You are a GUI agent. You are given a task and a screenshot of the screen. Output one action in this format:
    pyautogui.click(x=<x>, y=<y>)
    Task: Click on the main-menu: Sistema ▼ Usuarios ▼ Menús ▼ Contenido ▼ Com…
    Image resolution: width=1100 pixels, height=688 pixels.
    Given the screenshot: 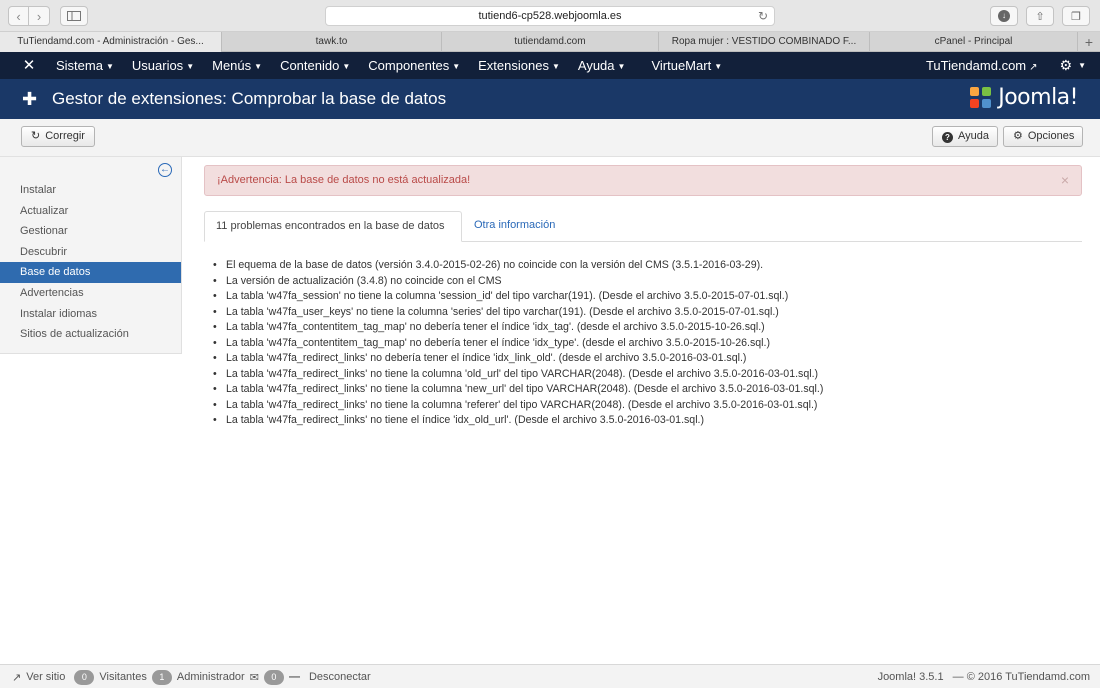 What is the action you would take?
    pyautogui.click(x=389, y=65)
    